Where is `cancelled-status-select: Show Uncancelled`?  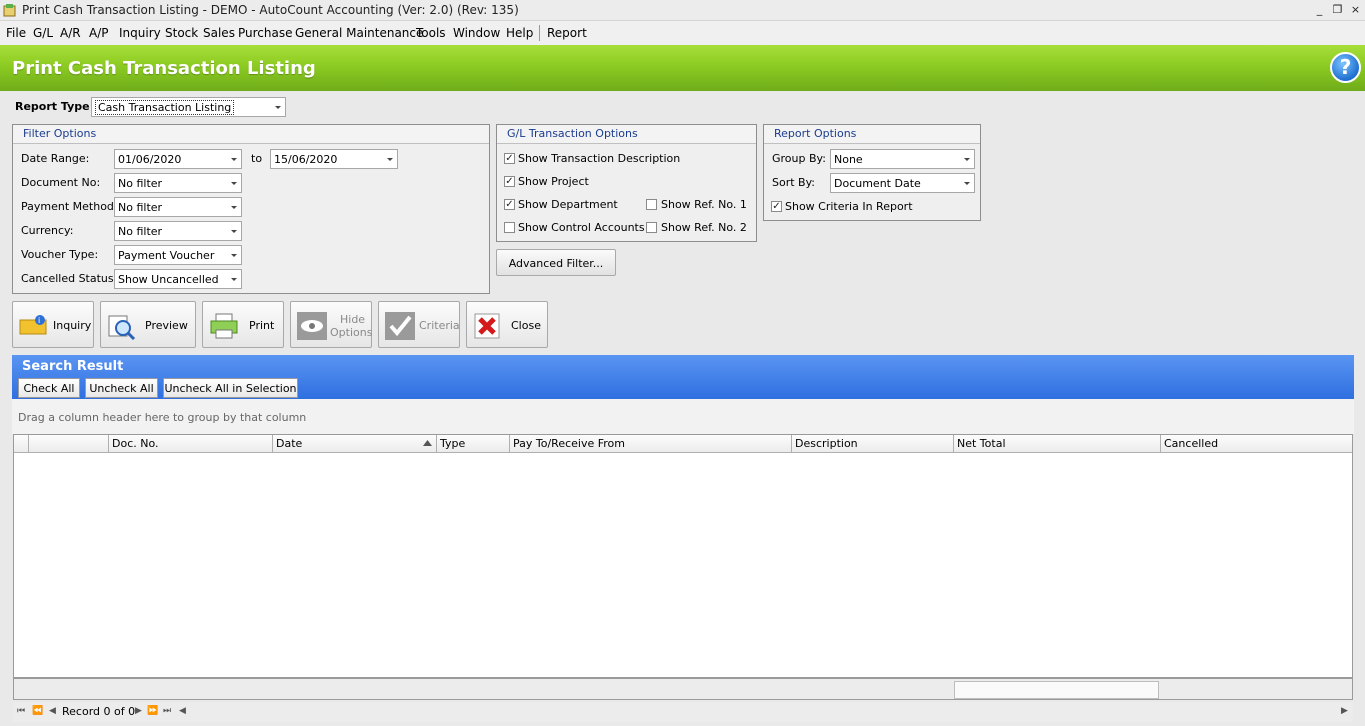 cancelled-status-select: Show Uncancelled is located at coordinates (178, 279).